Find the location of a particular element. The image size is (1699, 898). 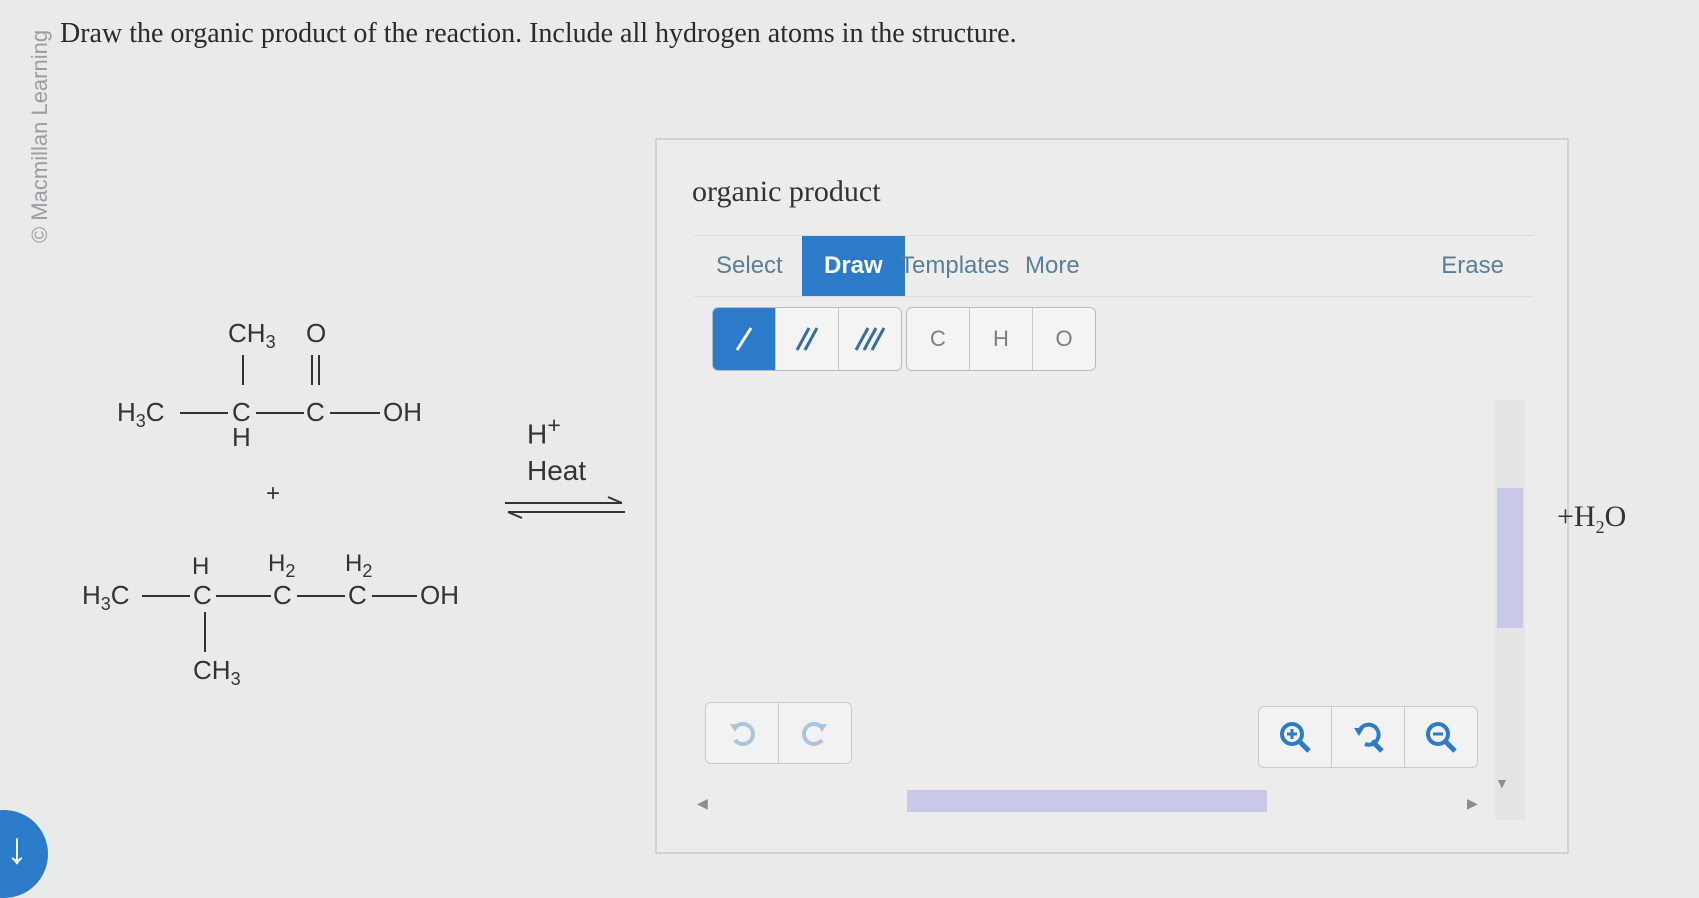

single-bond-tool is located at coordinates (744, 339).